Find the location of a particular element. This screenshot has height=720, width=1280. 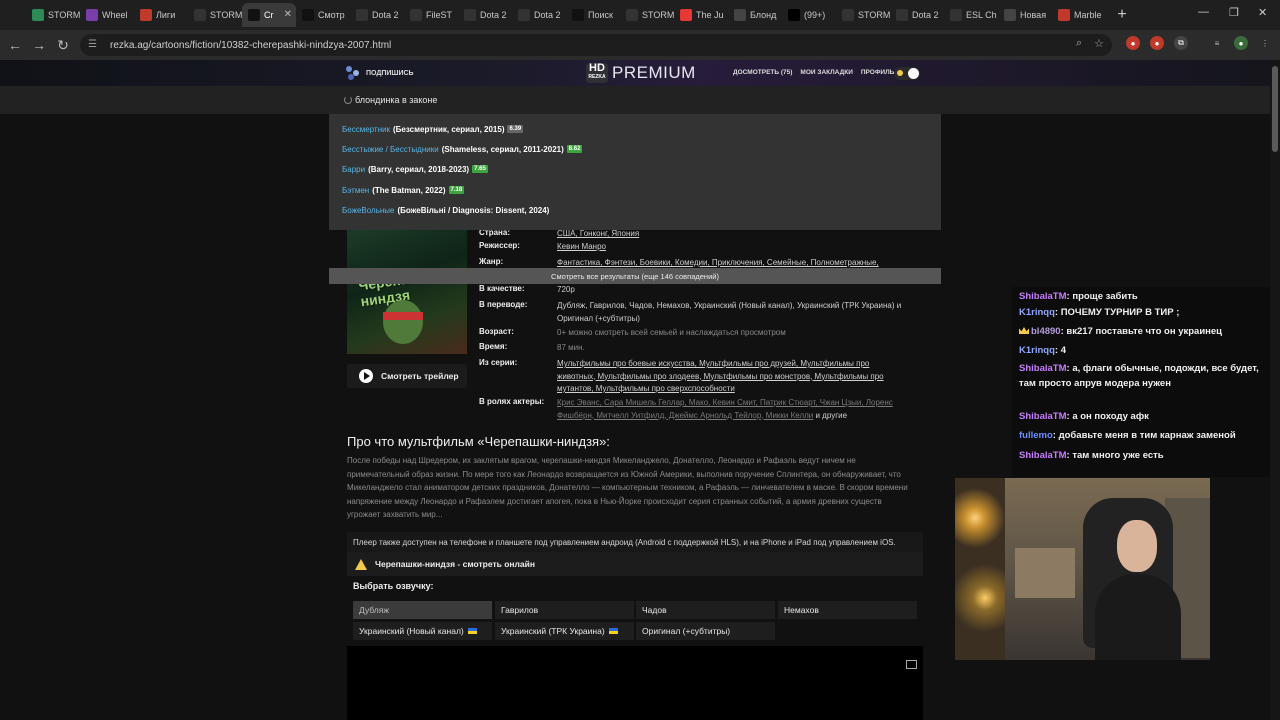

browser-tab: Лиги is located at coordinates (161, 15).